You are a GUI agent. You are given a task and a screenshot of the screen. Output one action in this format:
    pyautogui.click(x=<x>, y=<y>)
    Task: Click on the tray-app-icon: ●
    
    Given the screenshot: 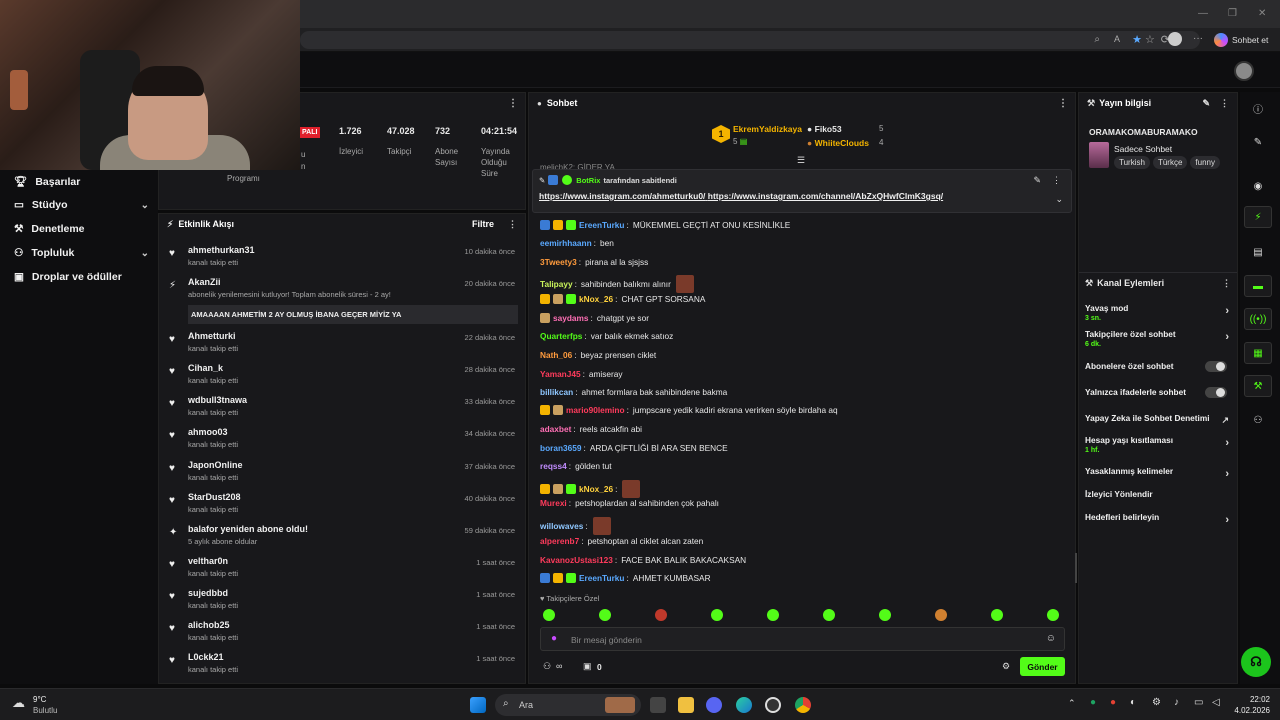 What is the action you would take?
    pyautogui.click(x=1113, y=702)
    